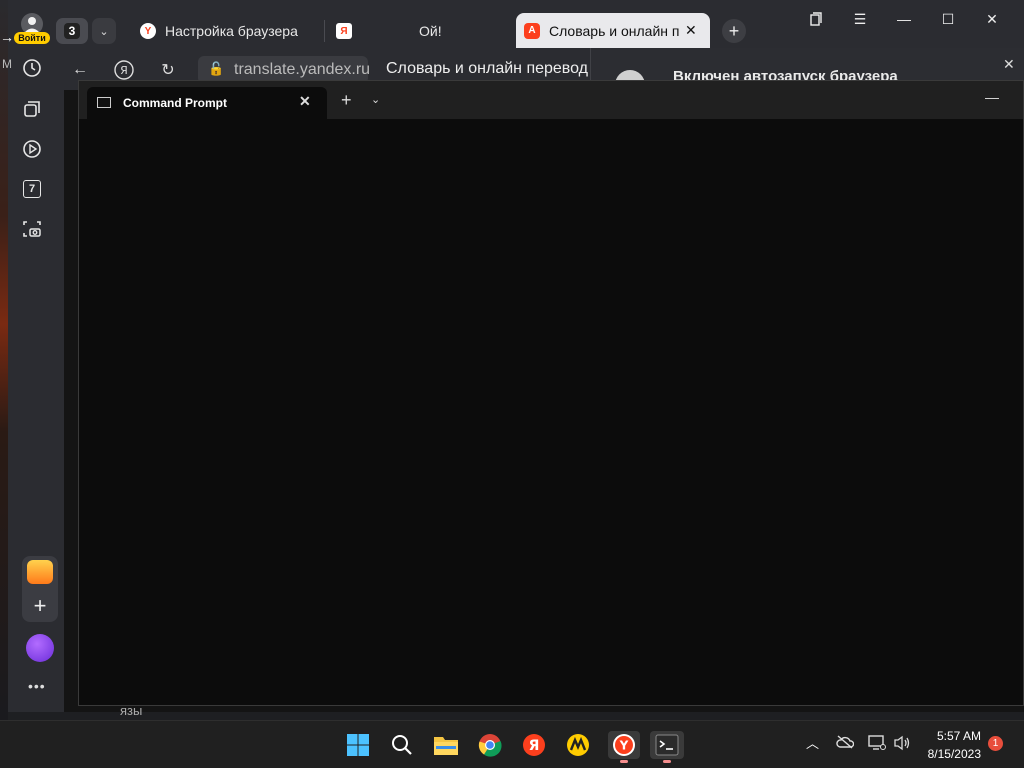 This screenshot has height=768, width=1024. I want to click on yandex-icon: Я, so click(534, 745).